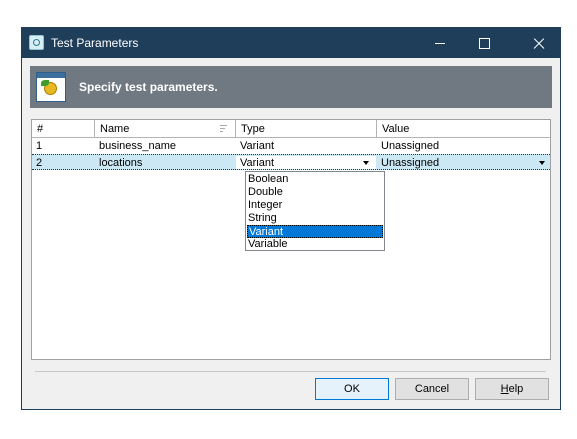  I want to click on type-select: Variant, so click(306, 162).